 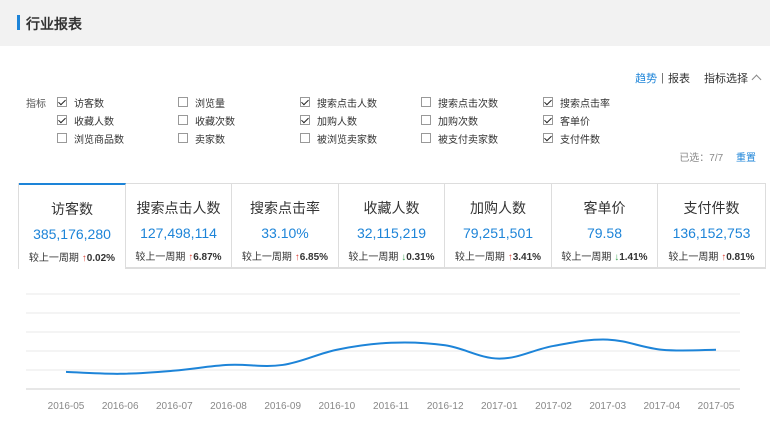 I want to click on metric-option: 浏览量, so click(x=201, y=102).